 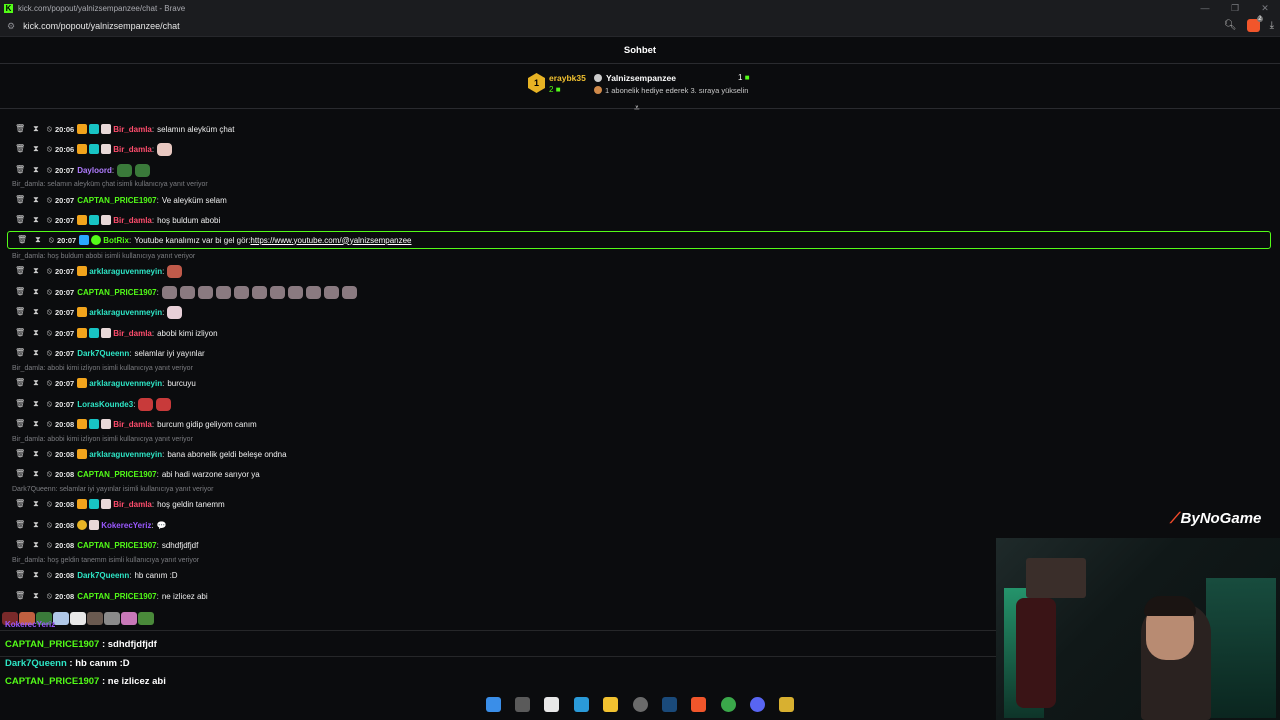 I want to click on download-icon: ⤓, so click(x=1272, y=25).